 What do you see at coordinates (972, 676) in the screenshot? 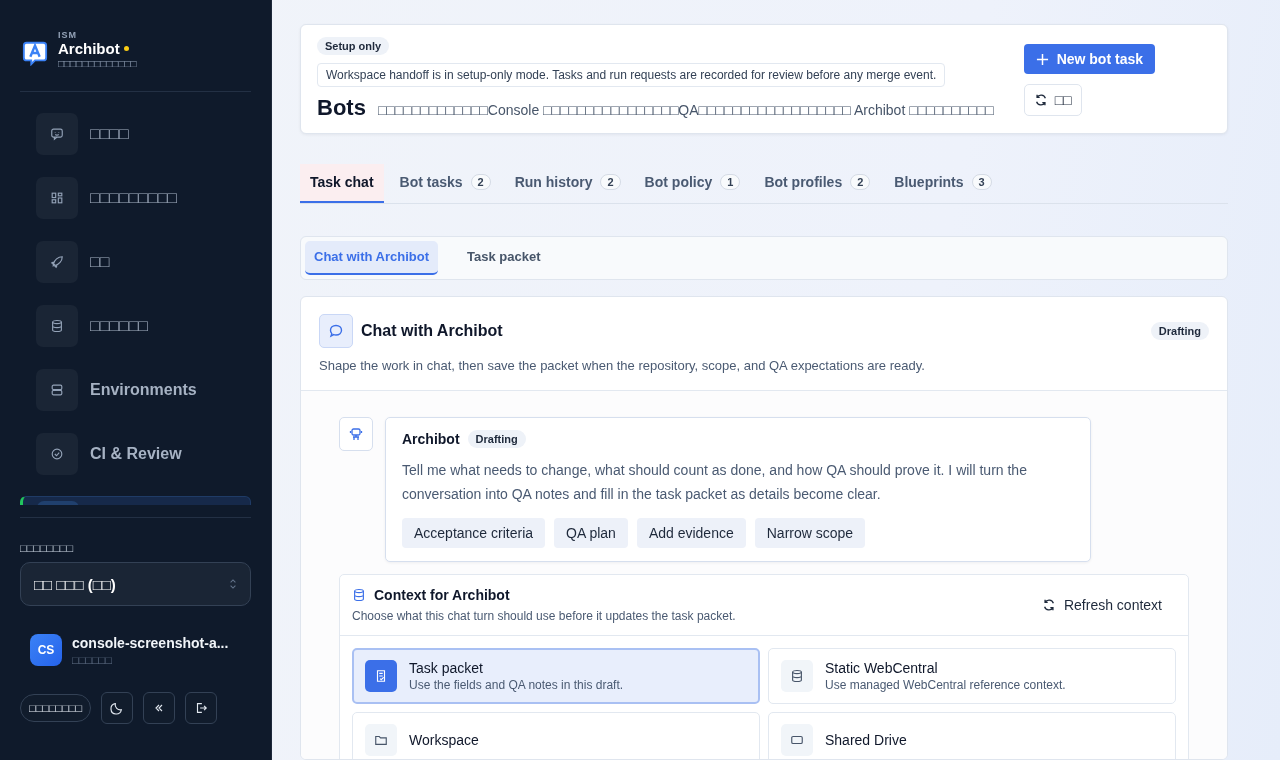
I see `context-source: Static WebCentral Use managed WebCentral reference context.` at bounding box center [972, 676].